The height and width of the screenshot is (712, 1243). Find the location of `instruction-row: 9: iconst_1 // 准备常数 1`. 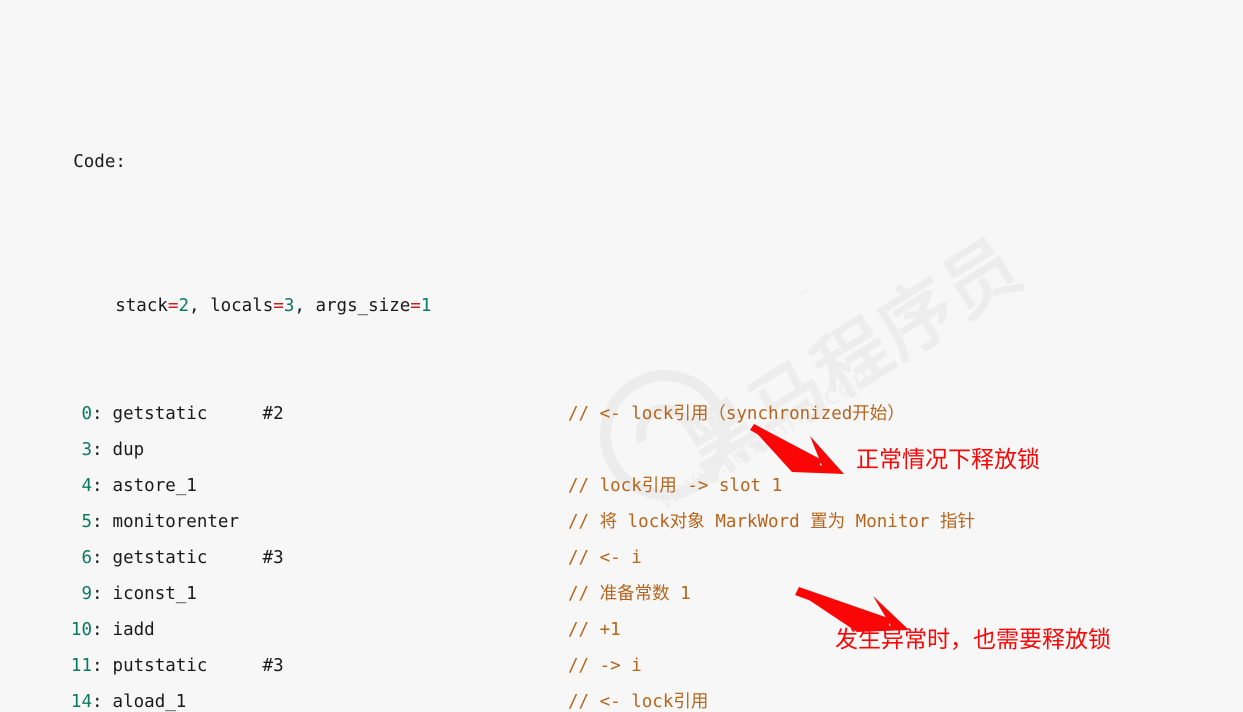

instruction-row: 9: iconst_1 // 准备常数 1 is located at coordinates (621, 594).